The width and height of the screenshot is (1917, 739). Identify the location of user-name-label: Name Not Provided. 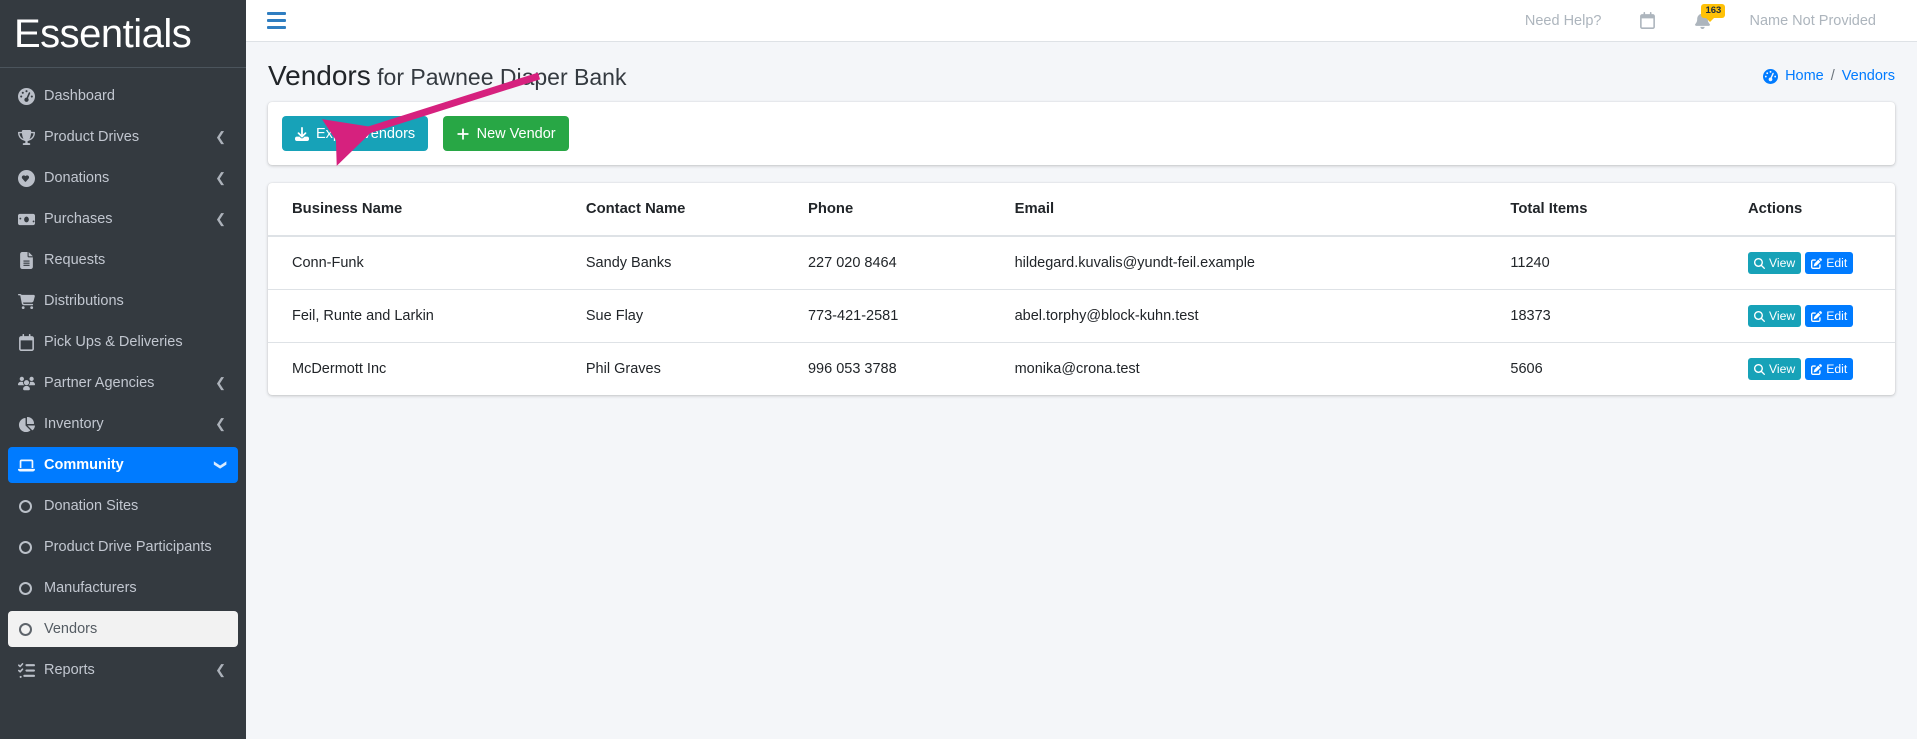
(1812, 21).